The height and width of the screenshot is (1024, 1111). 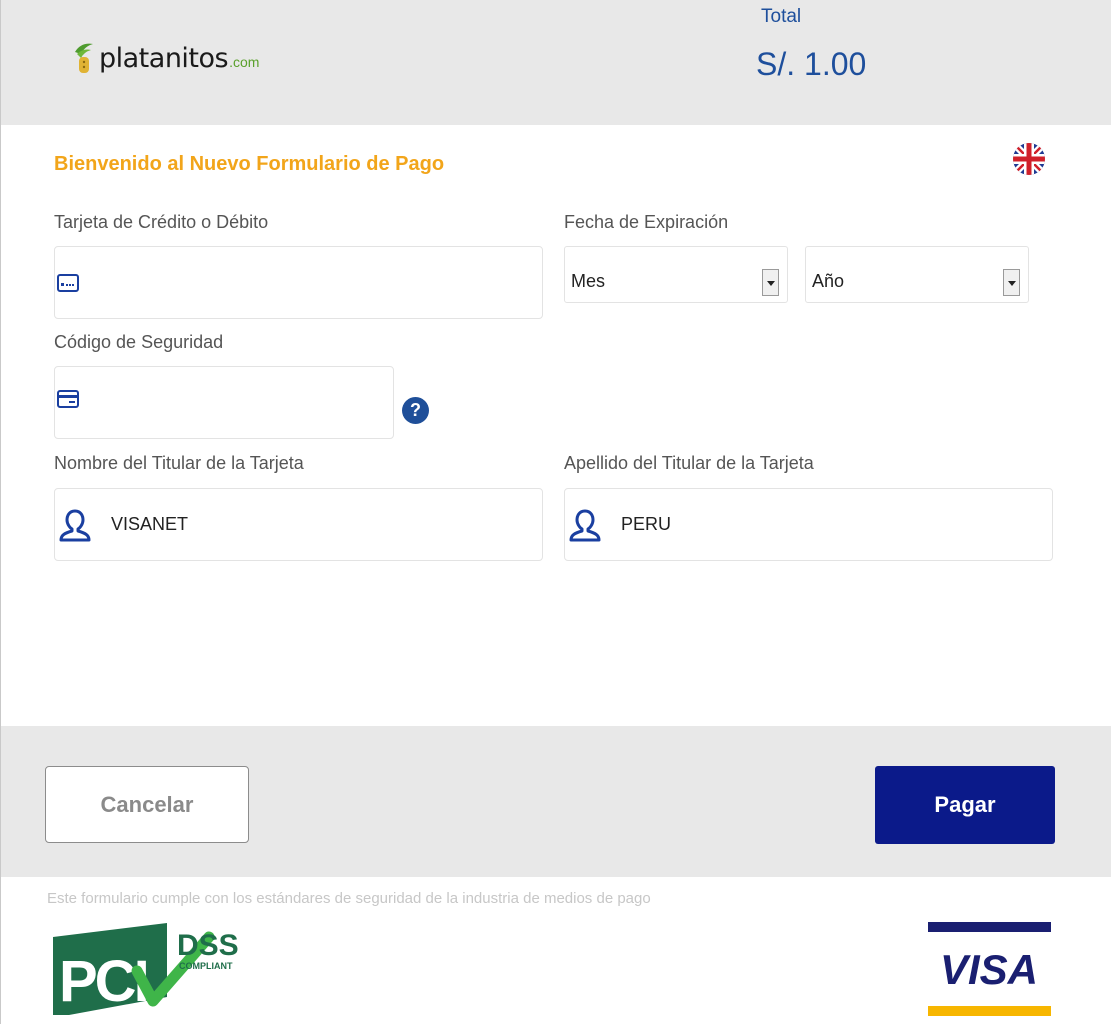 I want to click on dss-text: DSS, so click(x=208, y=945).